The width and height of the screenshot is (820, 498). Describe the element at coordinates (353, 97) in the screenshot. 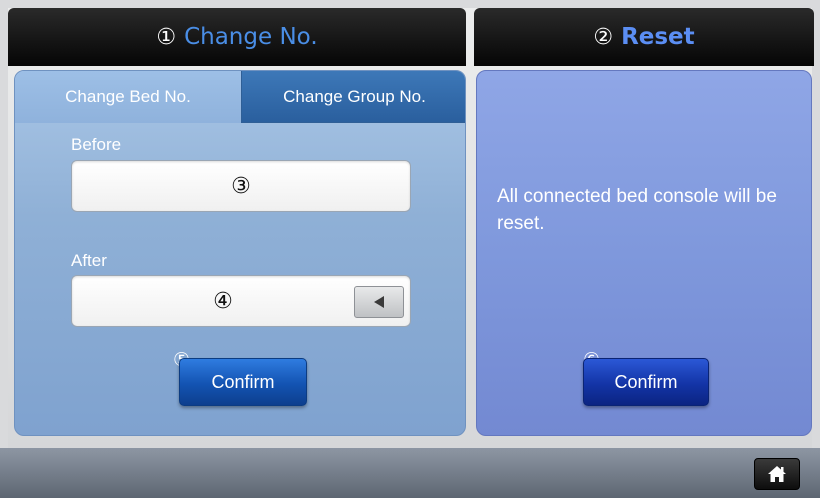

I see `tab-change-group-no: Change Group No.` at that location.